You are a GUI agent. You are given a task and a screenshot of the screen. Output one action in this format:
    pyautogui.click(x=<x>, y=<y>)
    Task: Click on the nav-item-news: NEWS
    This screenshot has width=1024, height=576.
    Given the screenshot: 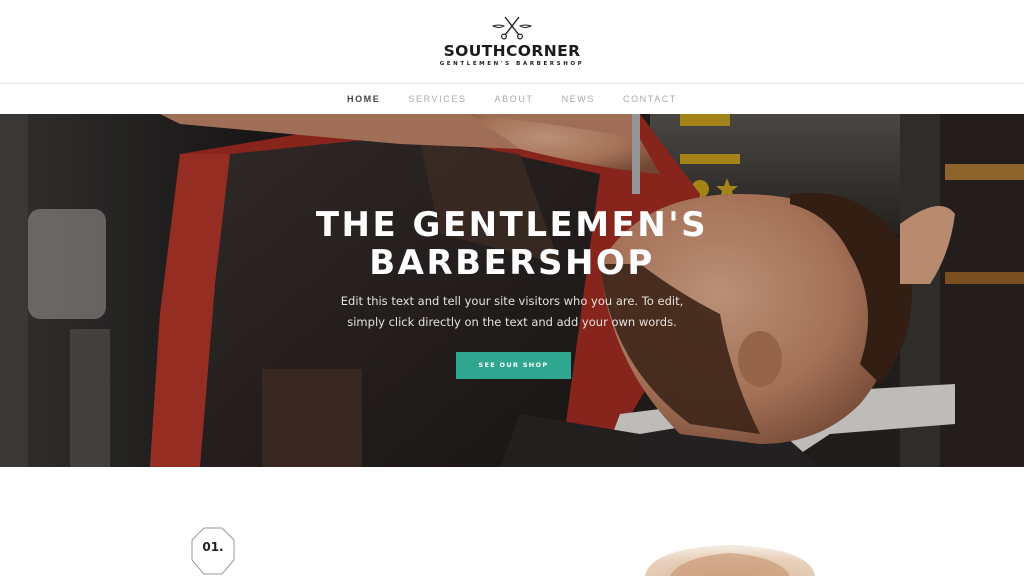 What is the action you would take?
    pyautogui.click(x=578, y=99)
    